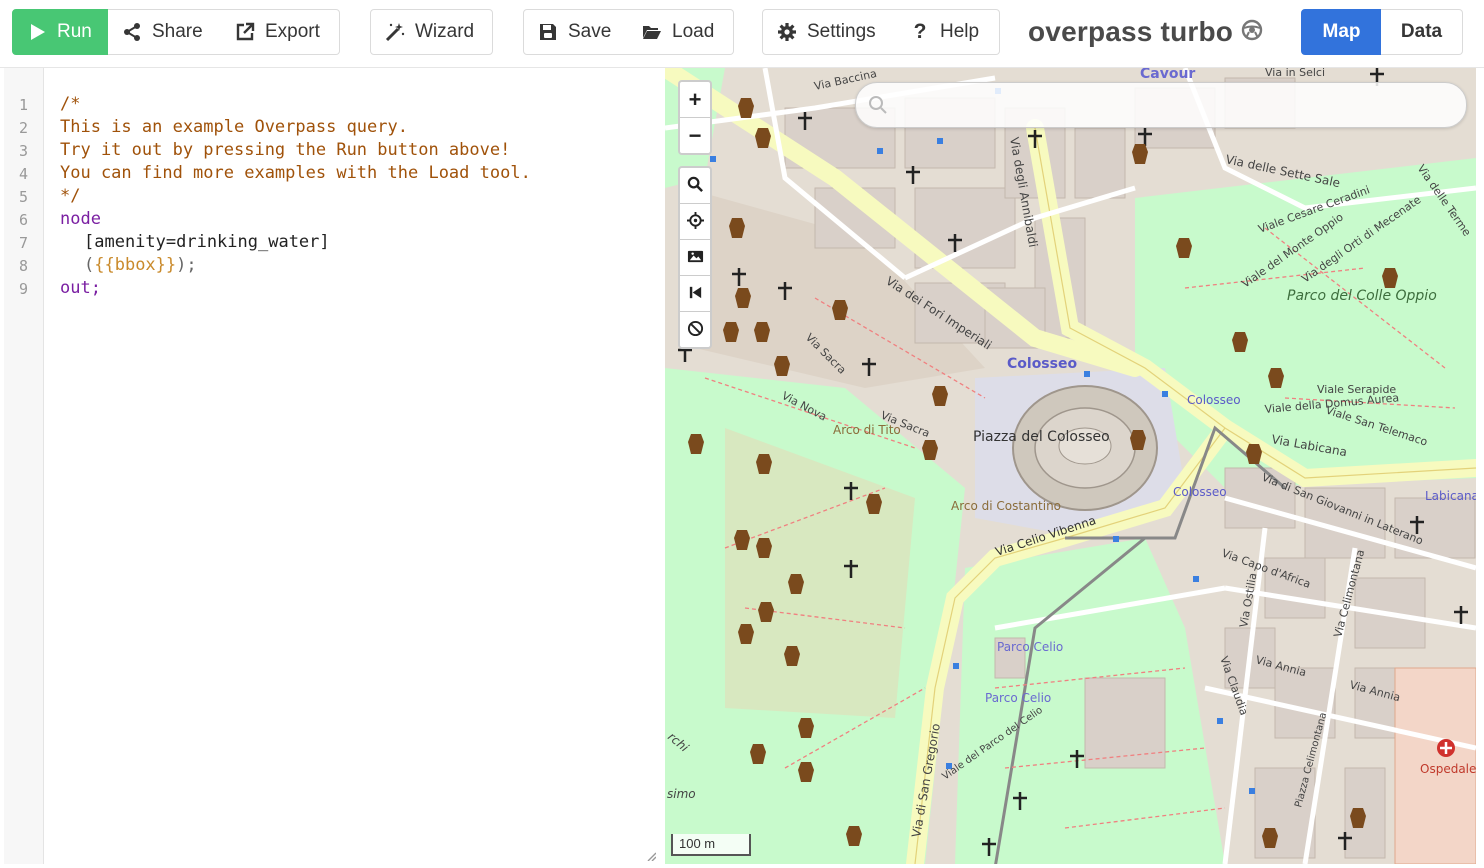  Describe the element at coordinates (590, 31) in the screenshot. I see `save-label: Save` at that location.